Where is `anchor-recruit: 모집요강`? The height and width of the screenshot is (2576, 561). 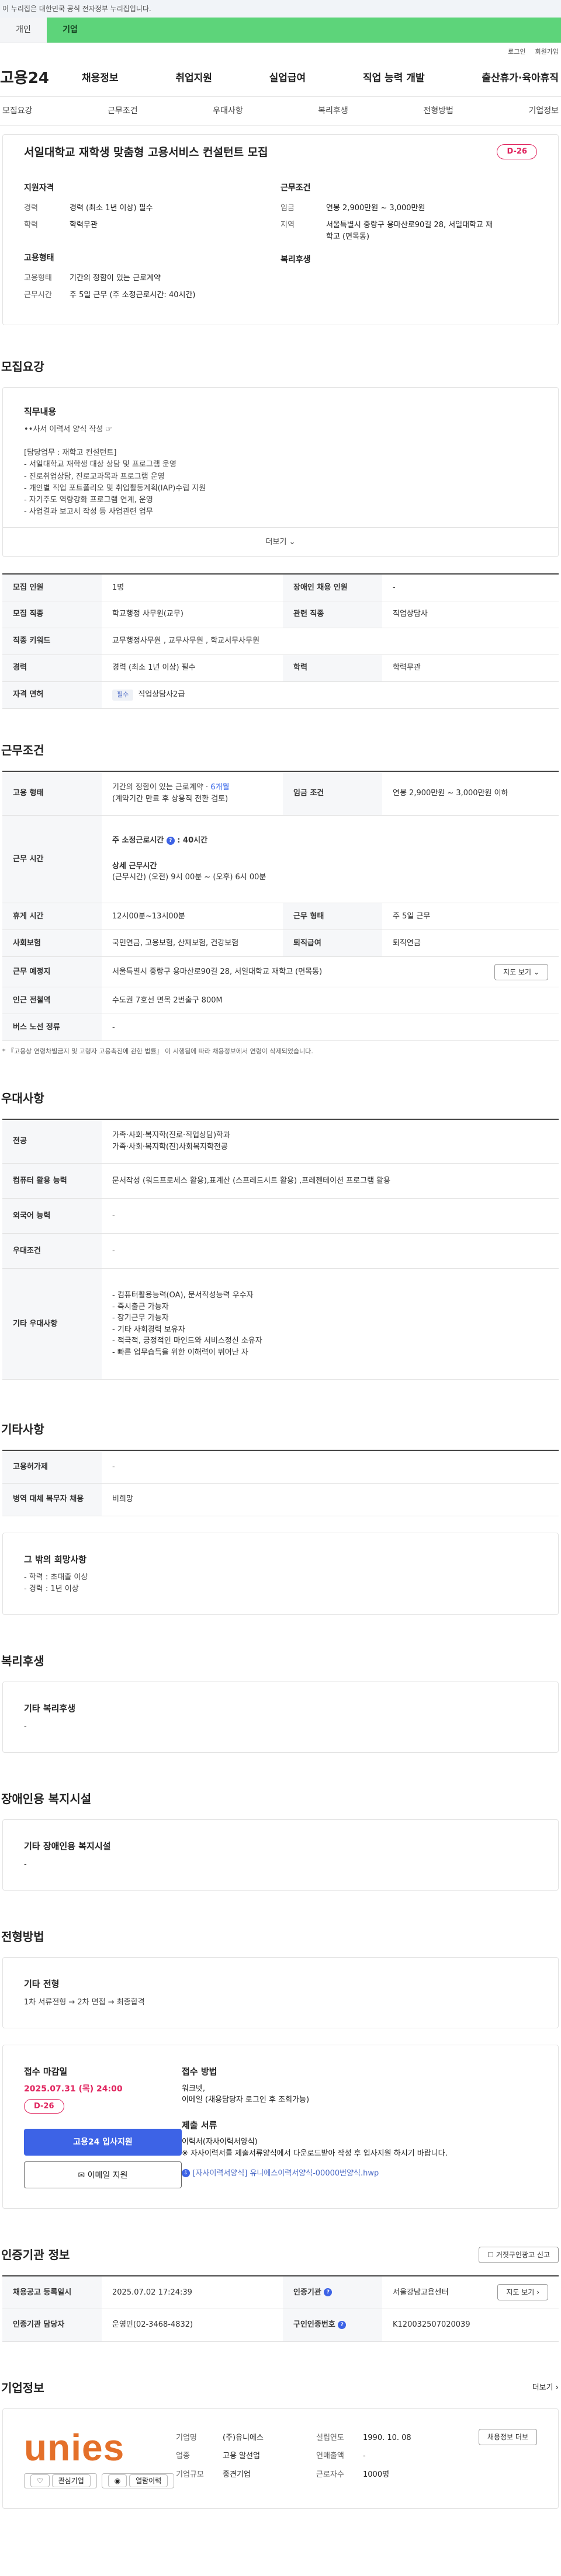
anchor-recruit: 모집요강 is located at coordinates (17, 111).